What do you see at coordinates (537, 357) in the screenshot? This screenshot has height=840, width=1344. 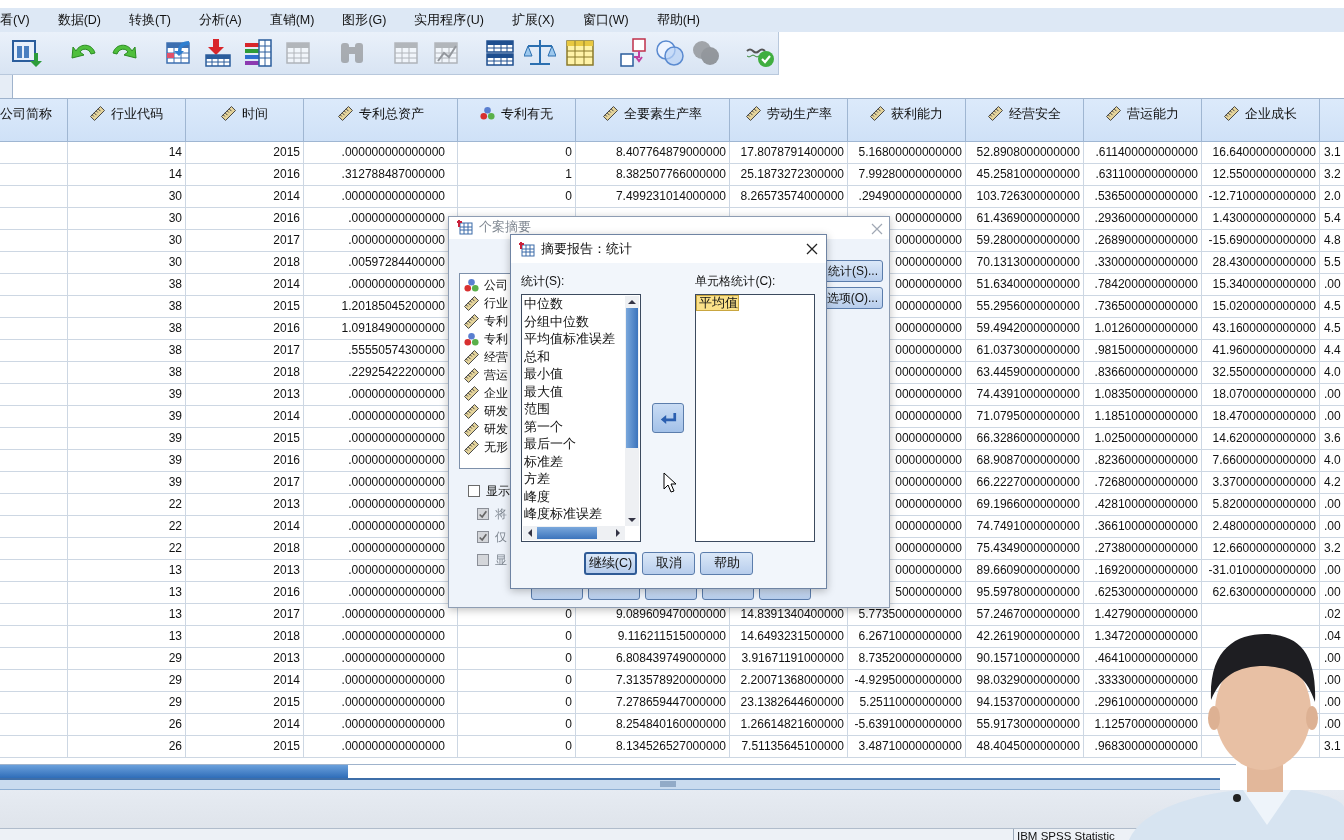 I see `list-item: 总和` at bounding box center [537, 357].